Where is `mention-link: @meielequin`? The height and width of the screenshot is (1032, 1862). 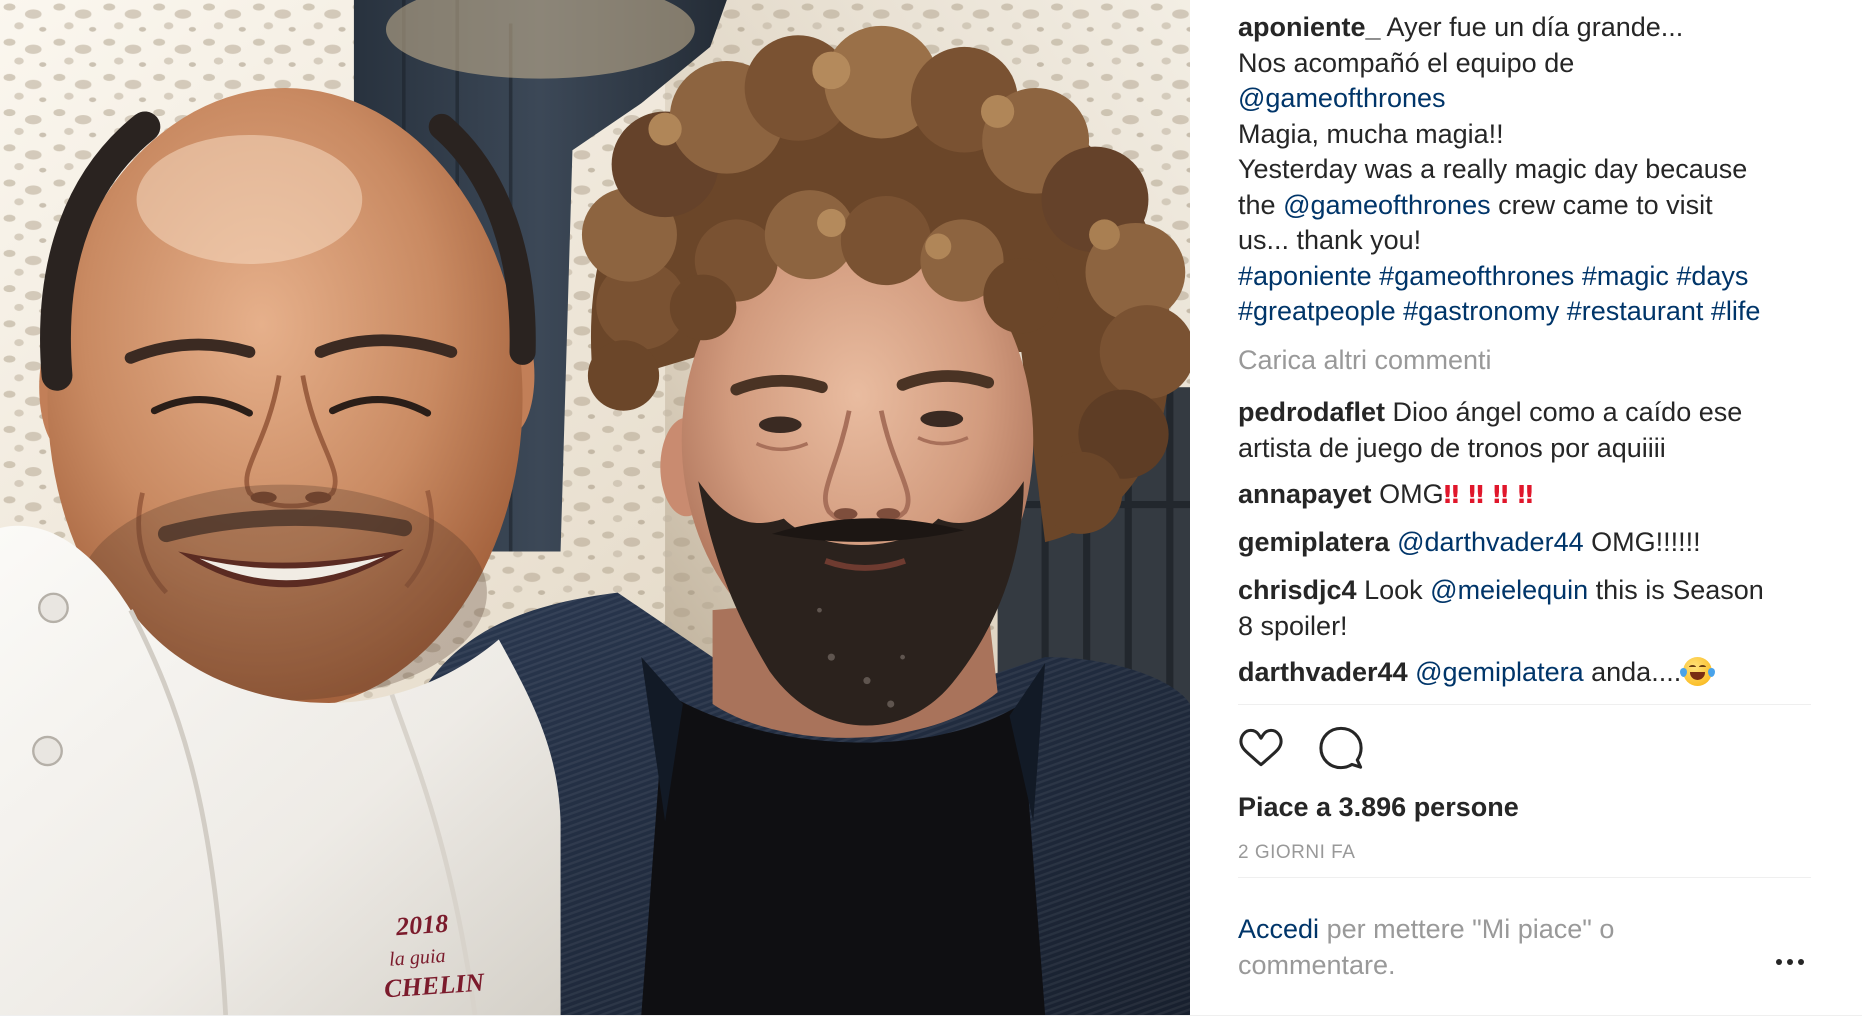
mention-link: @meielequin is located at coordinates (1509, 590).